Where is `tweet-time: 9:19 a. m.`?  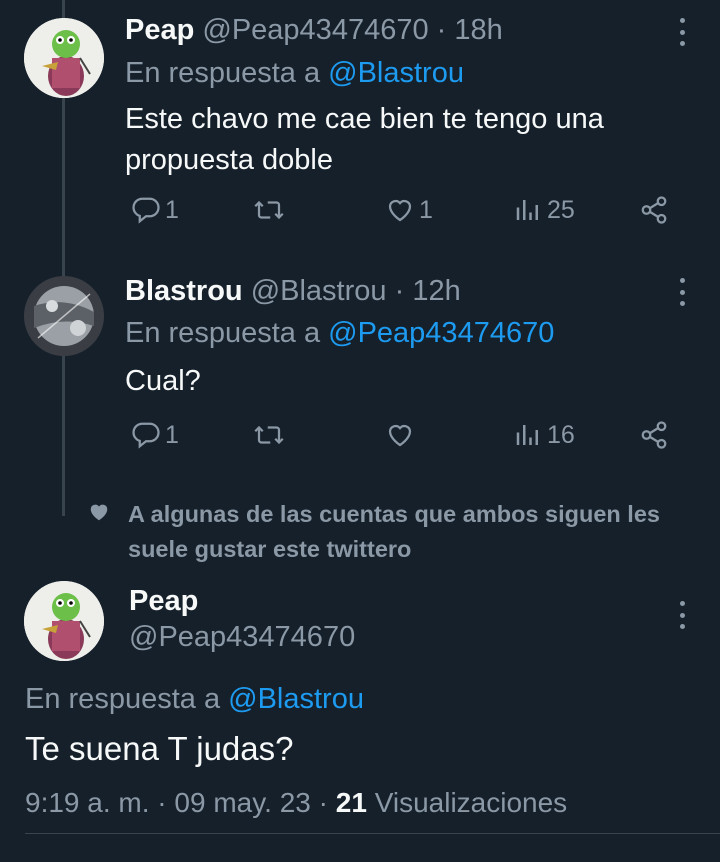
tweet-time: 9:19 a. m. is located at coordinates (87, 802).